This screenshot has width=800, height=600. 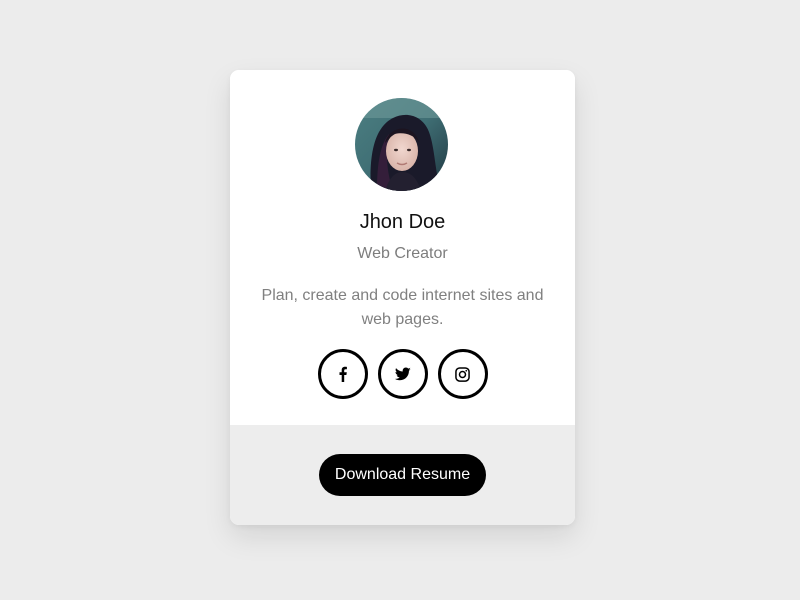 I want to click on avatar, so click(x=401, y=144).